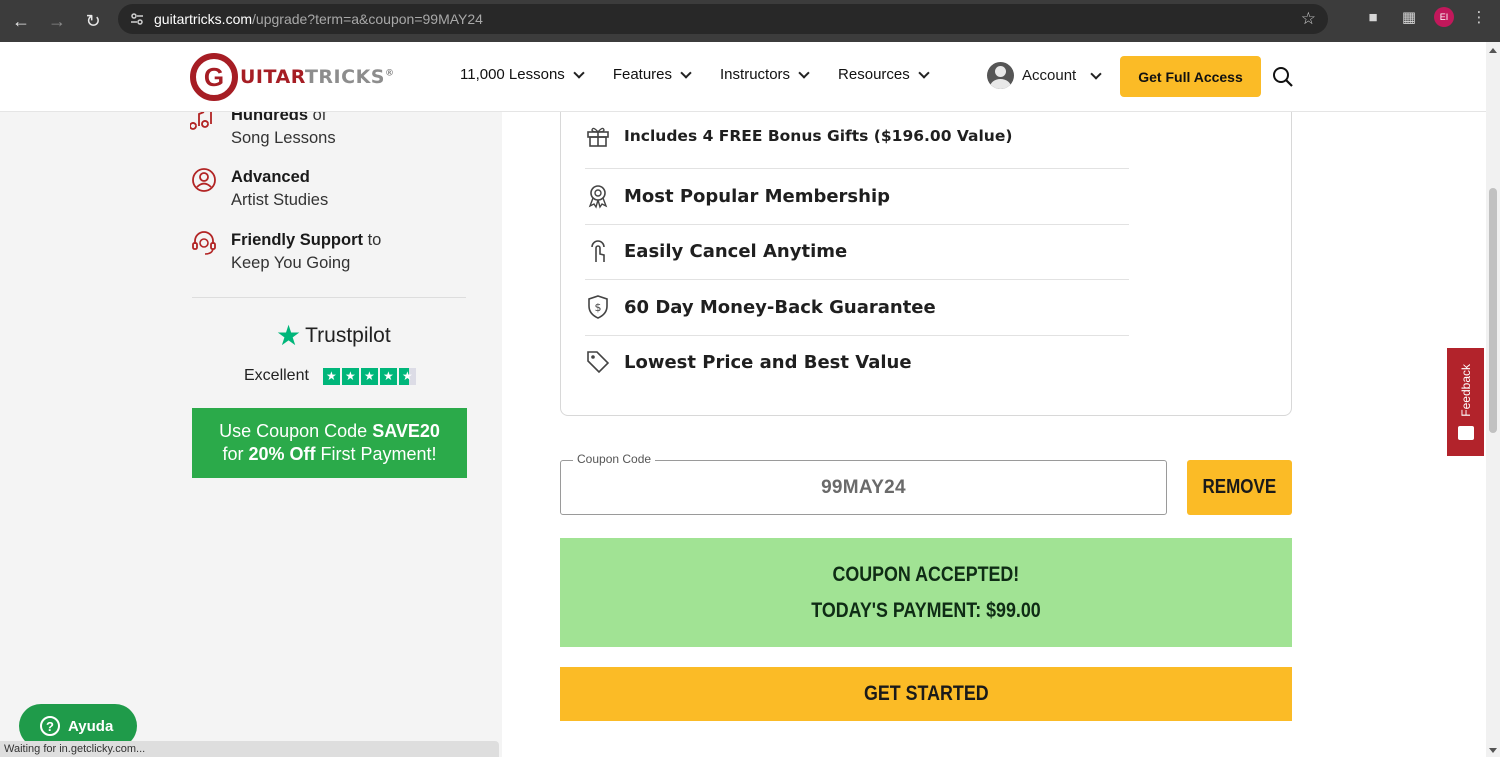  Describe the element at coordinates (91, 726) in the screenshot. I see `help-label: Ayuda` at that location.